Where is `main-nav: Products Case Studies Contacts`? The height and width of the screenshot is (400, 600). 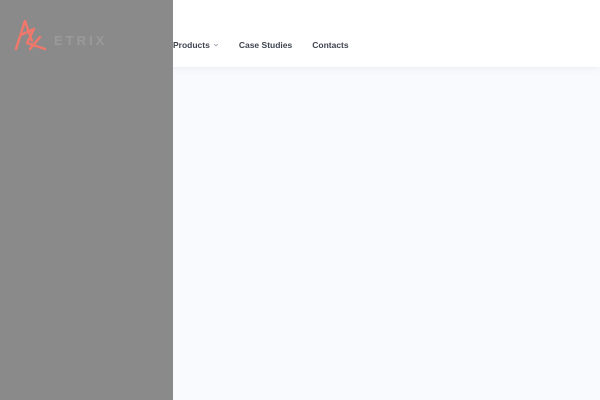 main-nav: Products Case Studies Contacts is located at coordinates (261, 44).